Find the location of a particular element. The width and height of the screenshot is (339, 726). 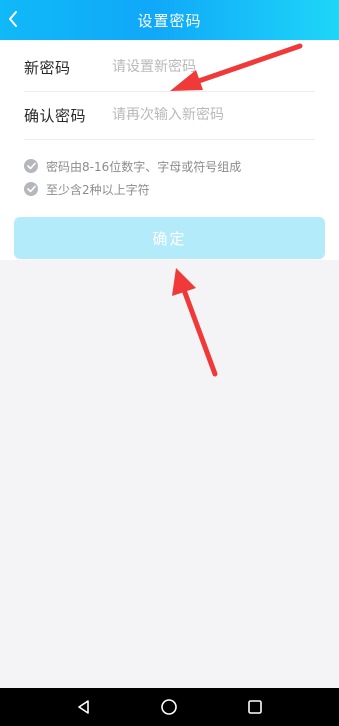

system-recent-apps-button is located at coordinates (255, 707).